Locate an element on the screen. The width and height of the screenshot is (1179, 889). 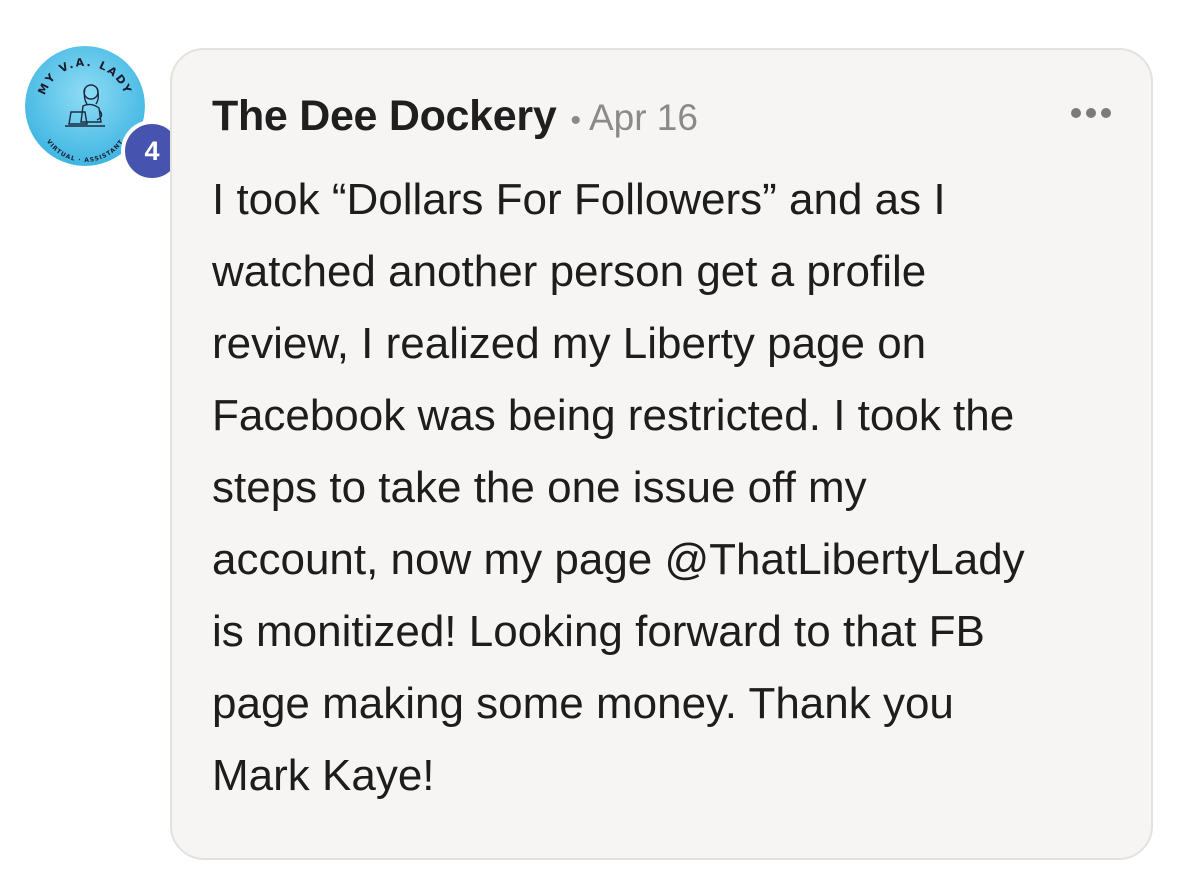
comment-line: watched another person get a profile is located at coordinates (569, 271).